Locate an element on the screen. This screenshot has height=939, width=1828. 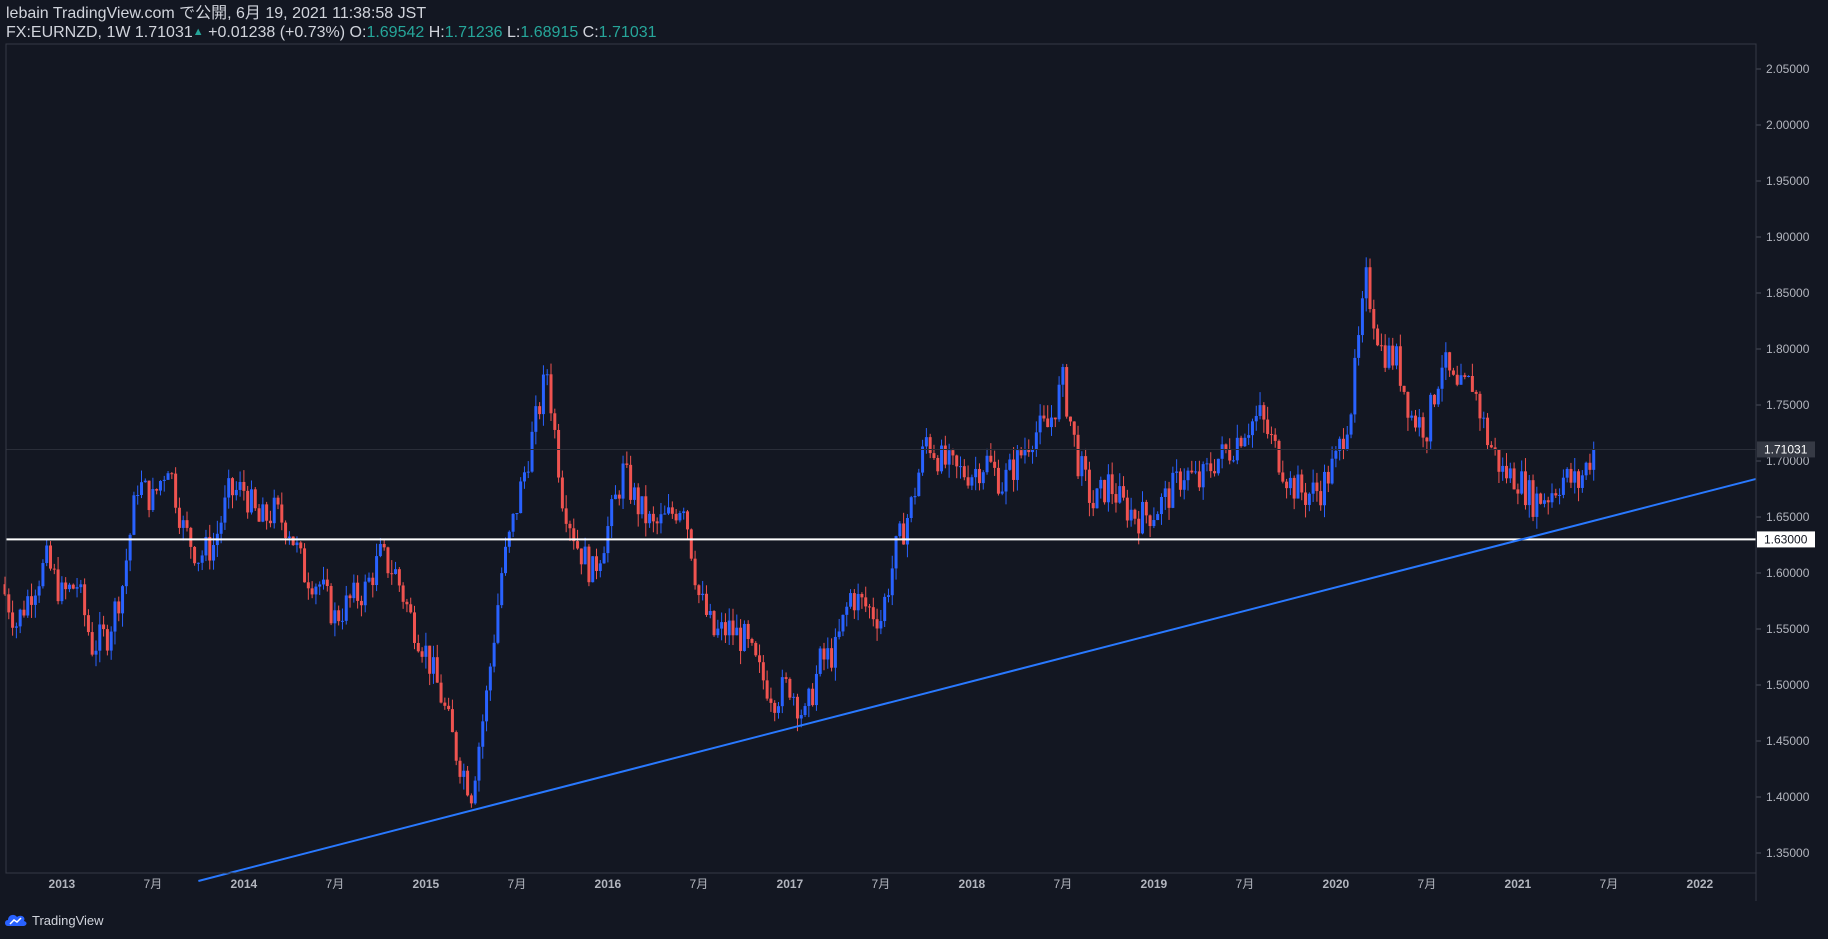
last-price-tag-label: 1.71031 is located at coordinates (1786, 449).